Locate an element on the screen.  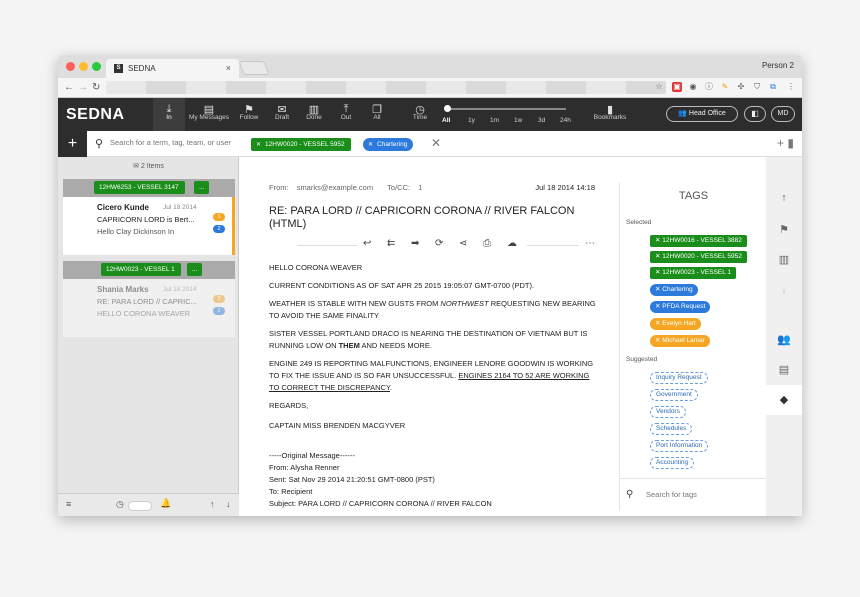
people-icon: 👥 is located at coordinates (784, 340).